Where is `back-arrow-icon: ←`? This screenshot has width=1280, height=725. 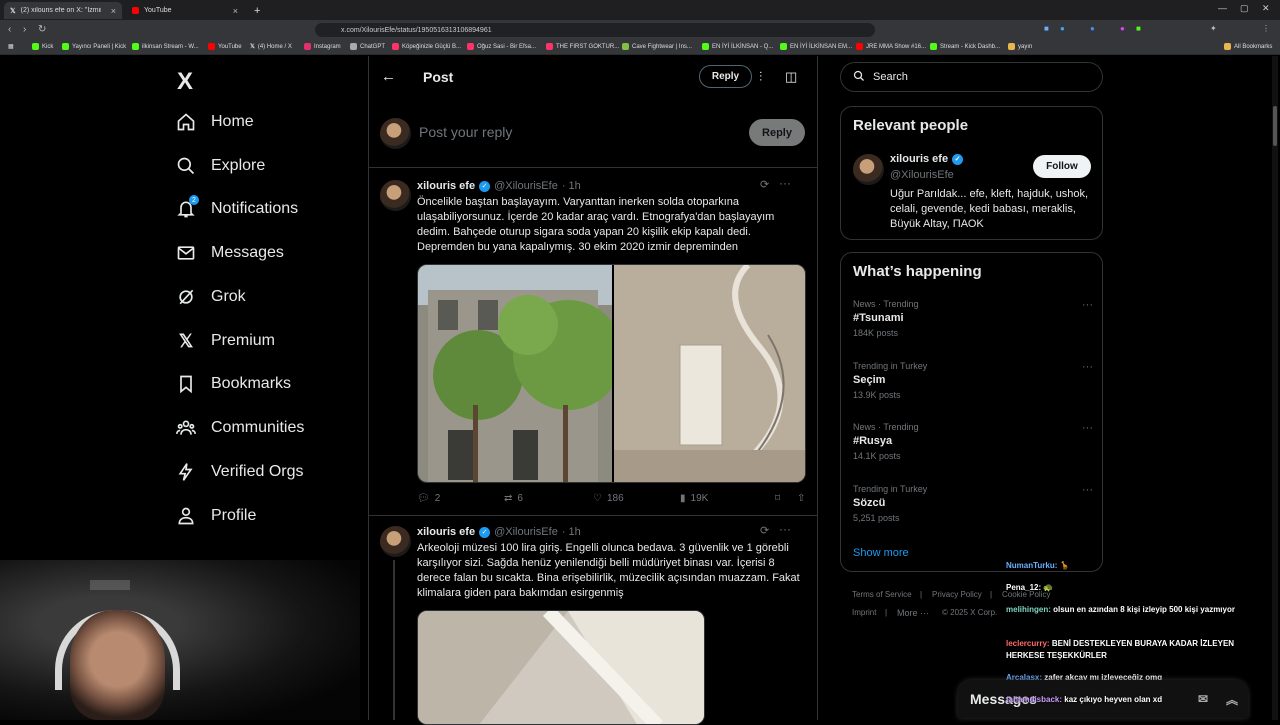
back-arrow-icon: ← is located at coordinates (388, 76).